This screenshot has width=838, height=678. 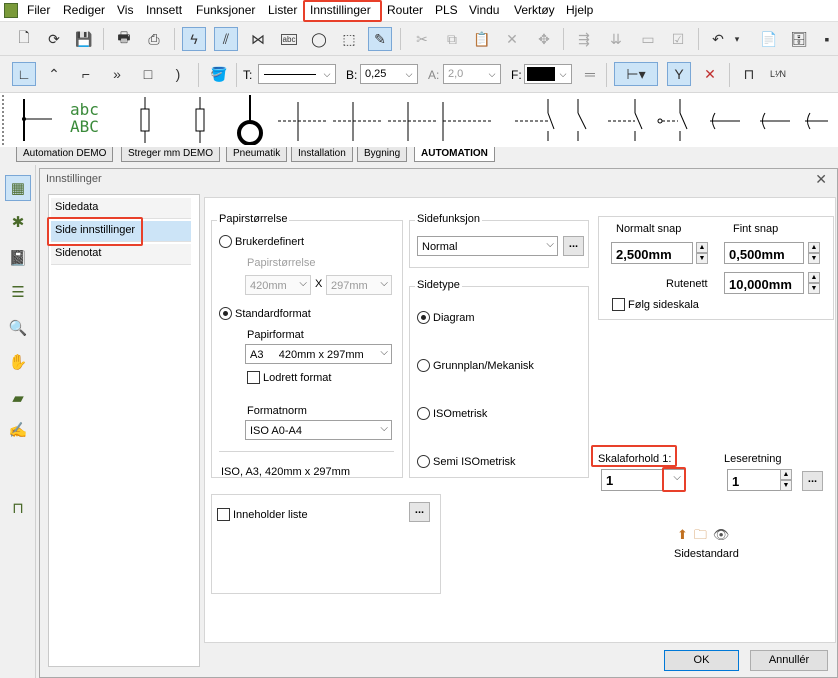 I want to click on radio-isometrisk: ISOmetrisk, so click(x=452, y=413).